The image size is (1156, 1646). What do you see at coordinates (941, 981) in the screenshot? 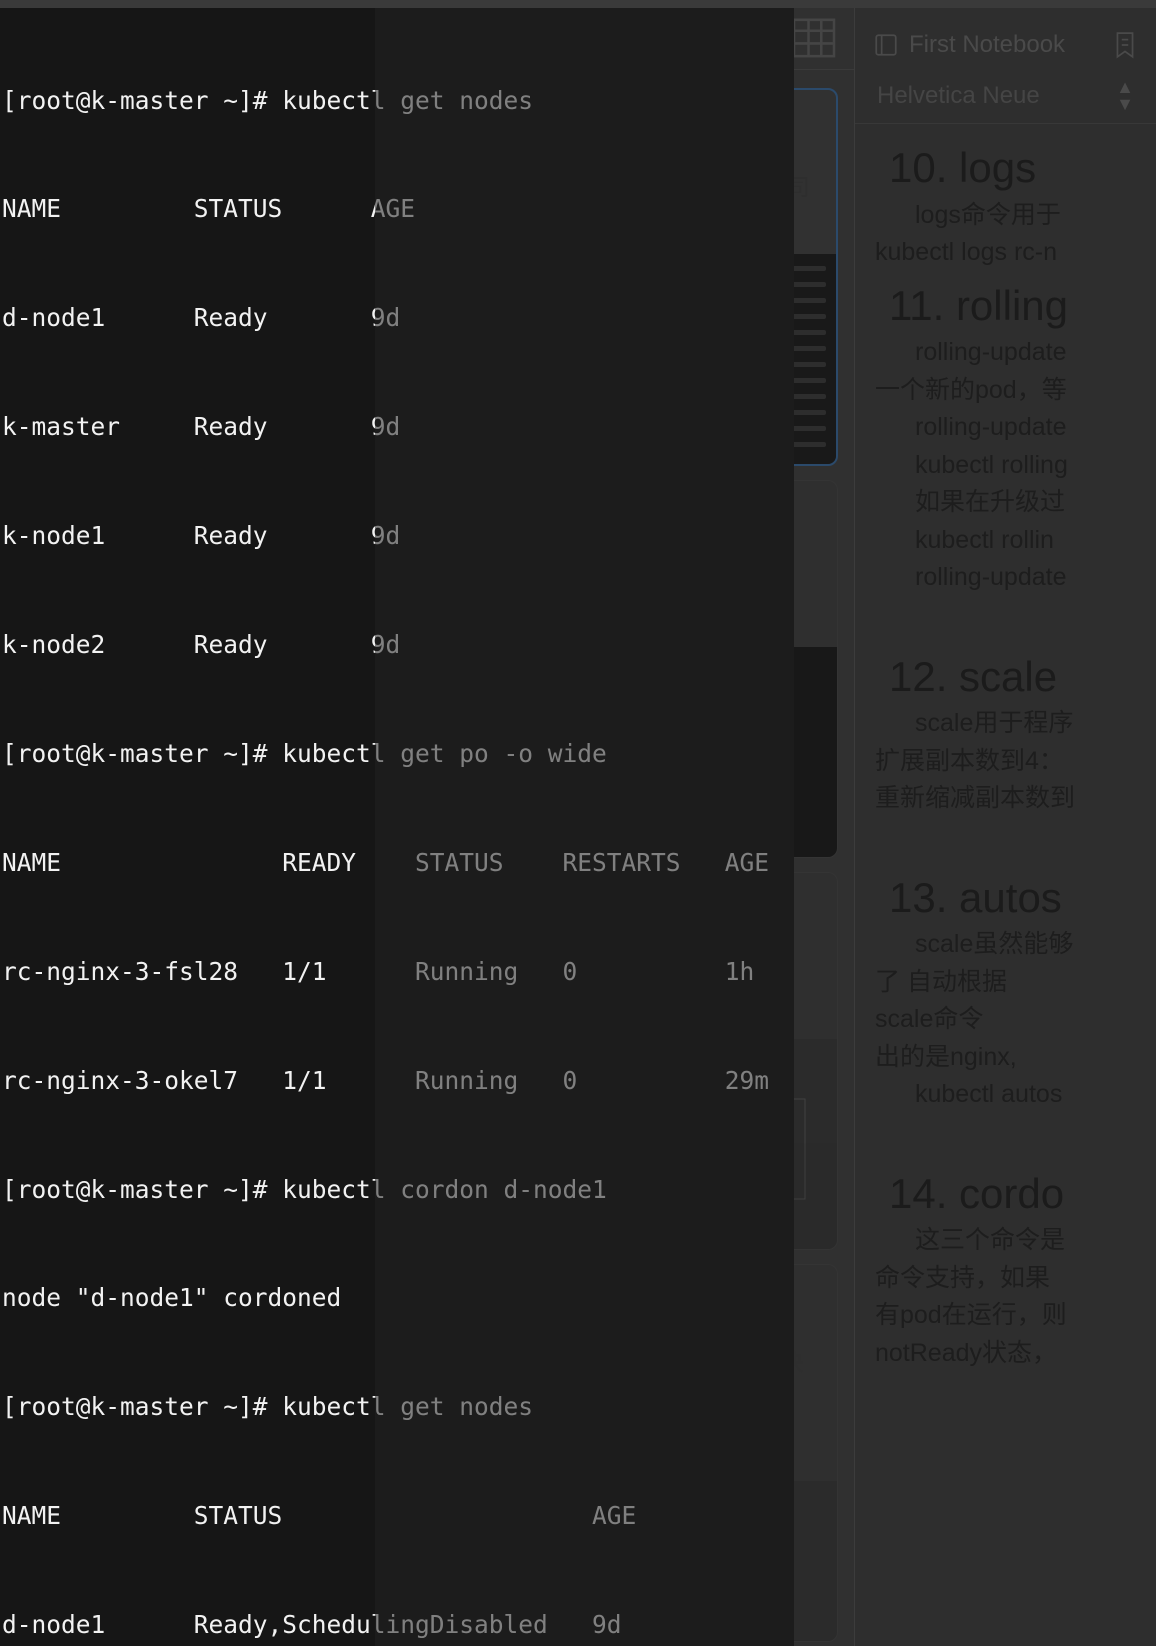
I see `paragraph: 了 自动根据` at bounding box center [941, 981].